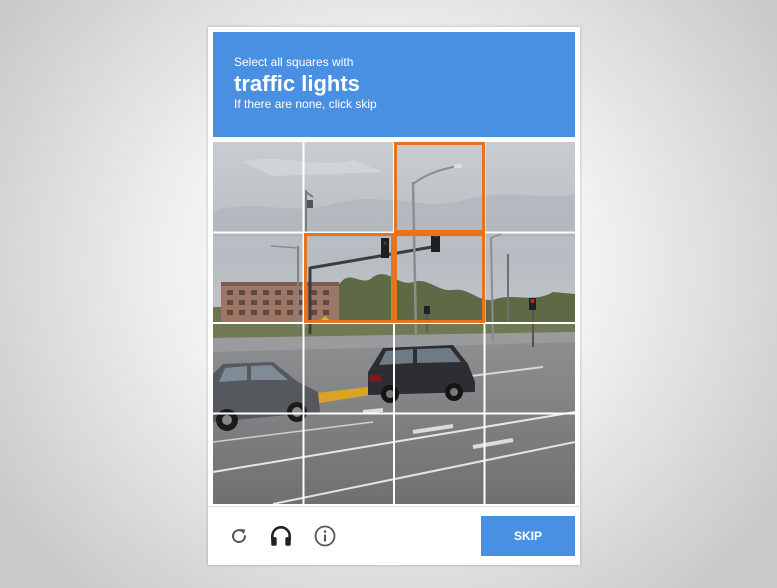  I want to click on reload-icon, so click(239, 536).